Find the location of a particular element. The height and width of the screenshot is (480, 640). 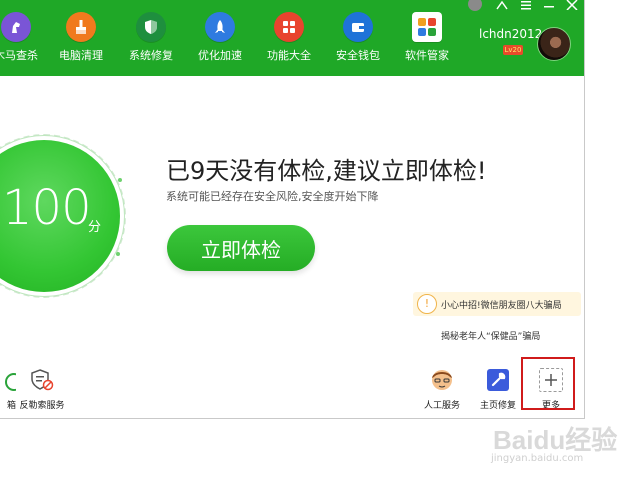

nav-label: 软件管家 is located at coordinates (427, 55).